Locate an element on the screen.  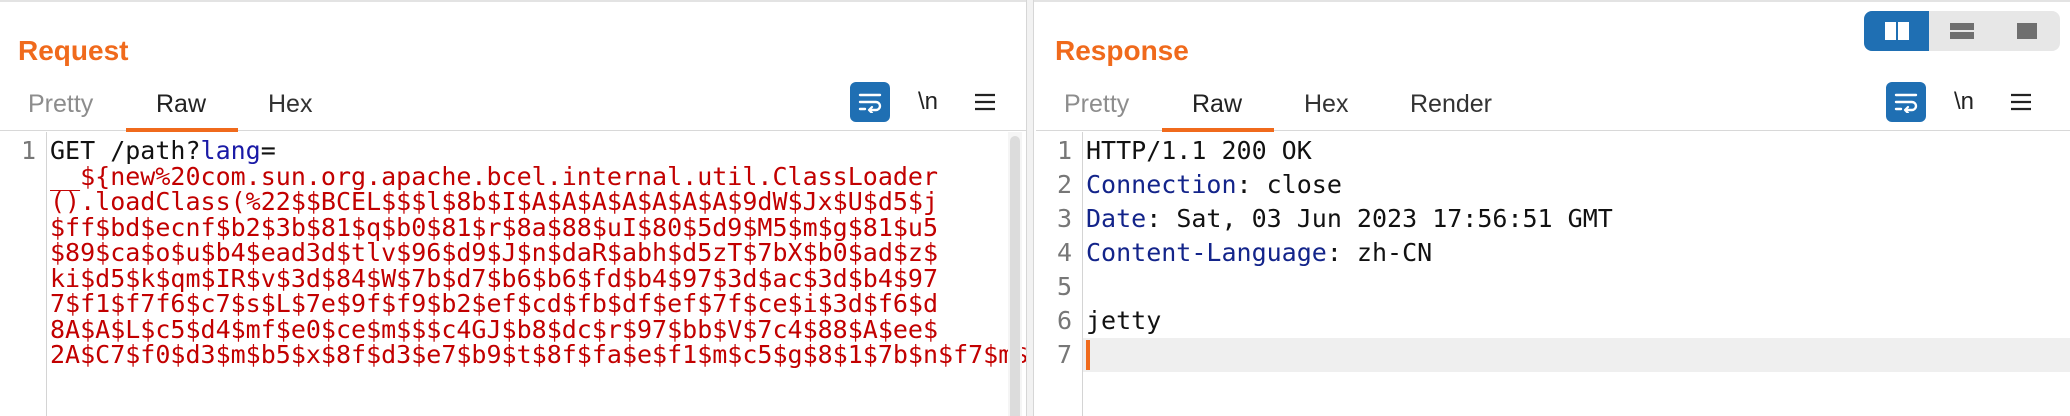
pane-divider is located at coordinates (1030, 208).